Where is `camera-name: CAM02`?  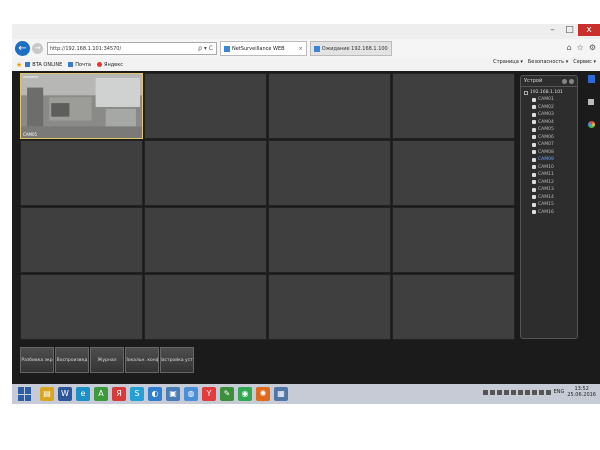 camera-name: CAM02 is located at coordinates (546, 107).